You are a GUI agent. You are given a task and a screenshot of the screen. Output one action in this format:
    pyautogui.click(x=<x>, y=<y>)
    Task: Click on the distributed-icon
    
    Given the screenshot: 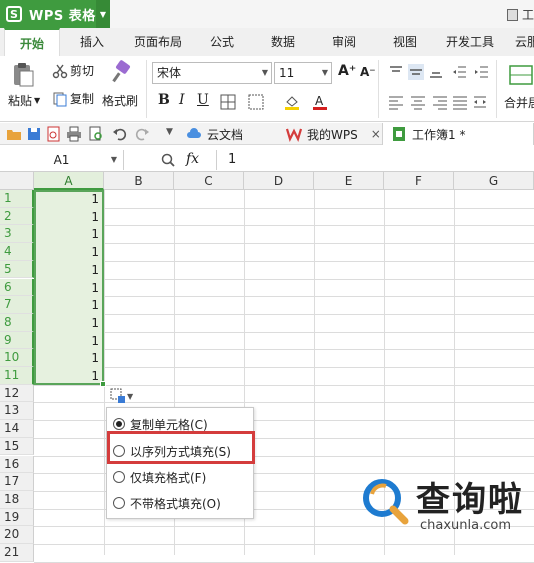 What is the action you would take?
    pyautogui.click(x=480, y=102)
    